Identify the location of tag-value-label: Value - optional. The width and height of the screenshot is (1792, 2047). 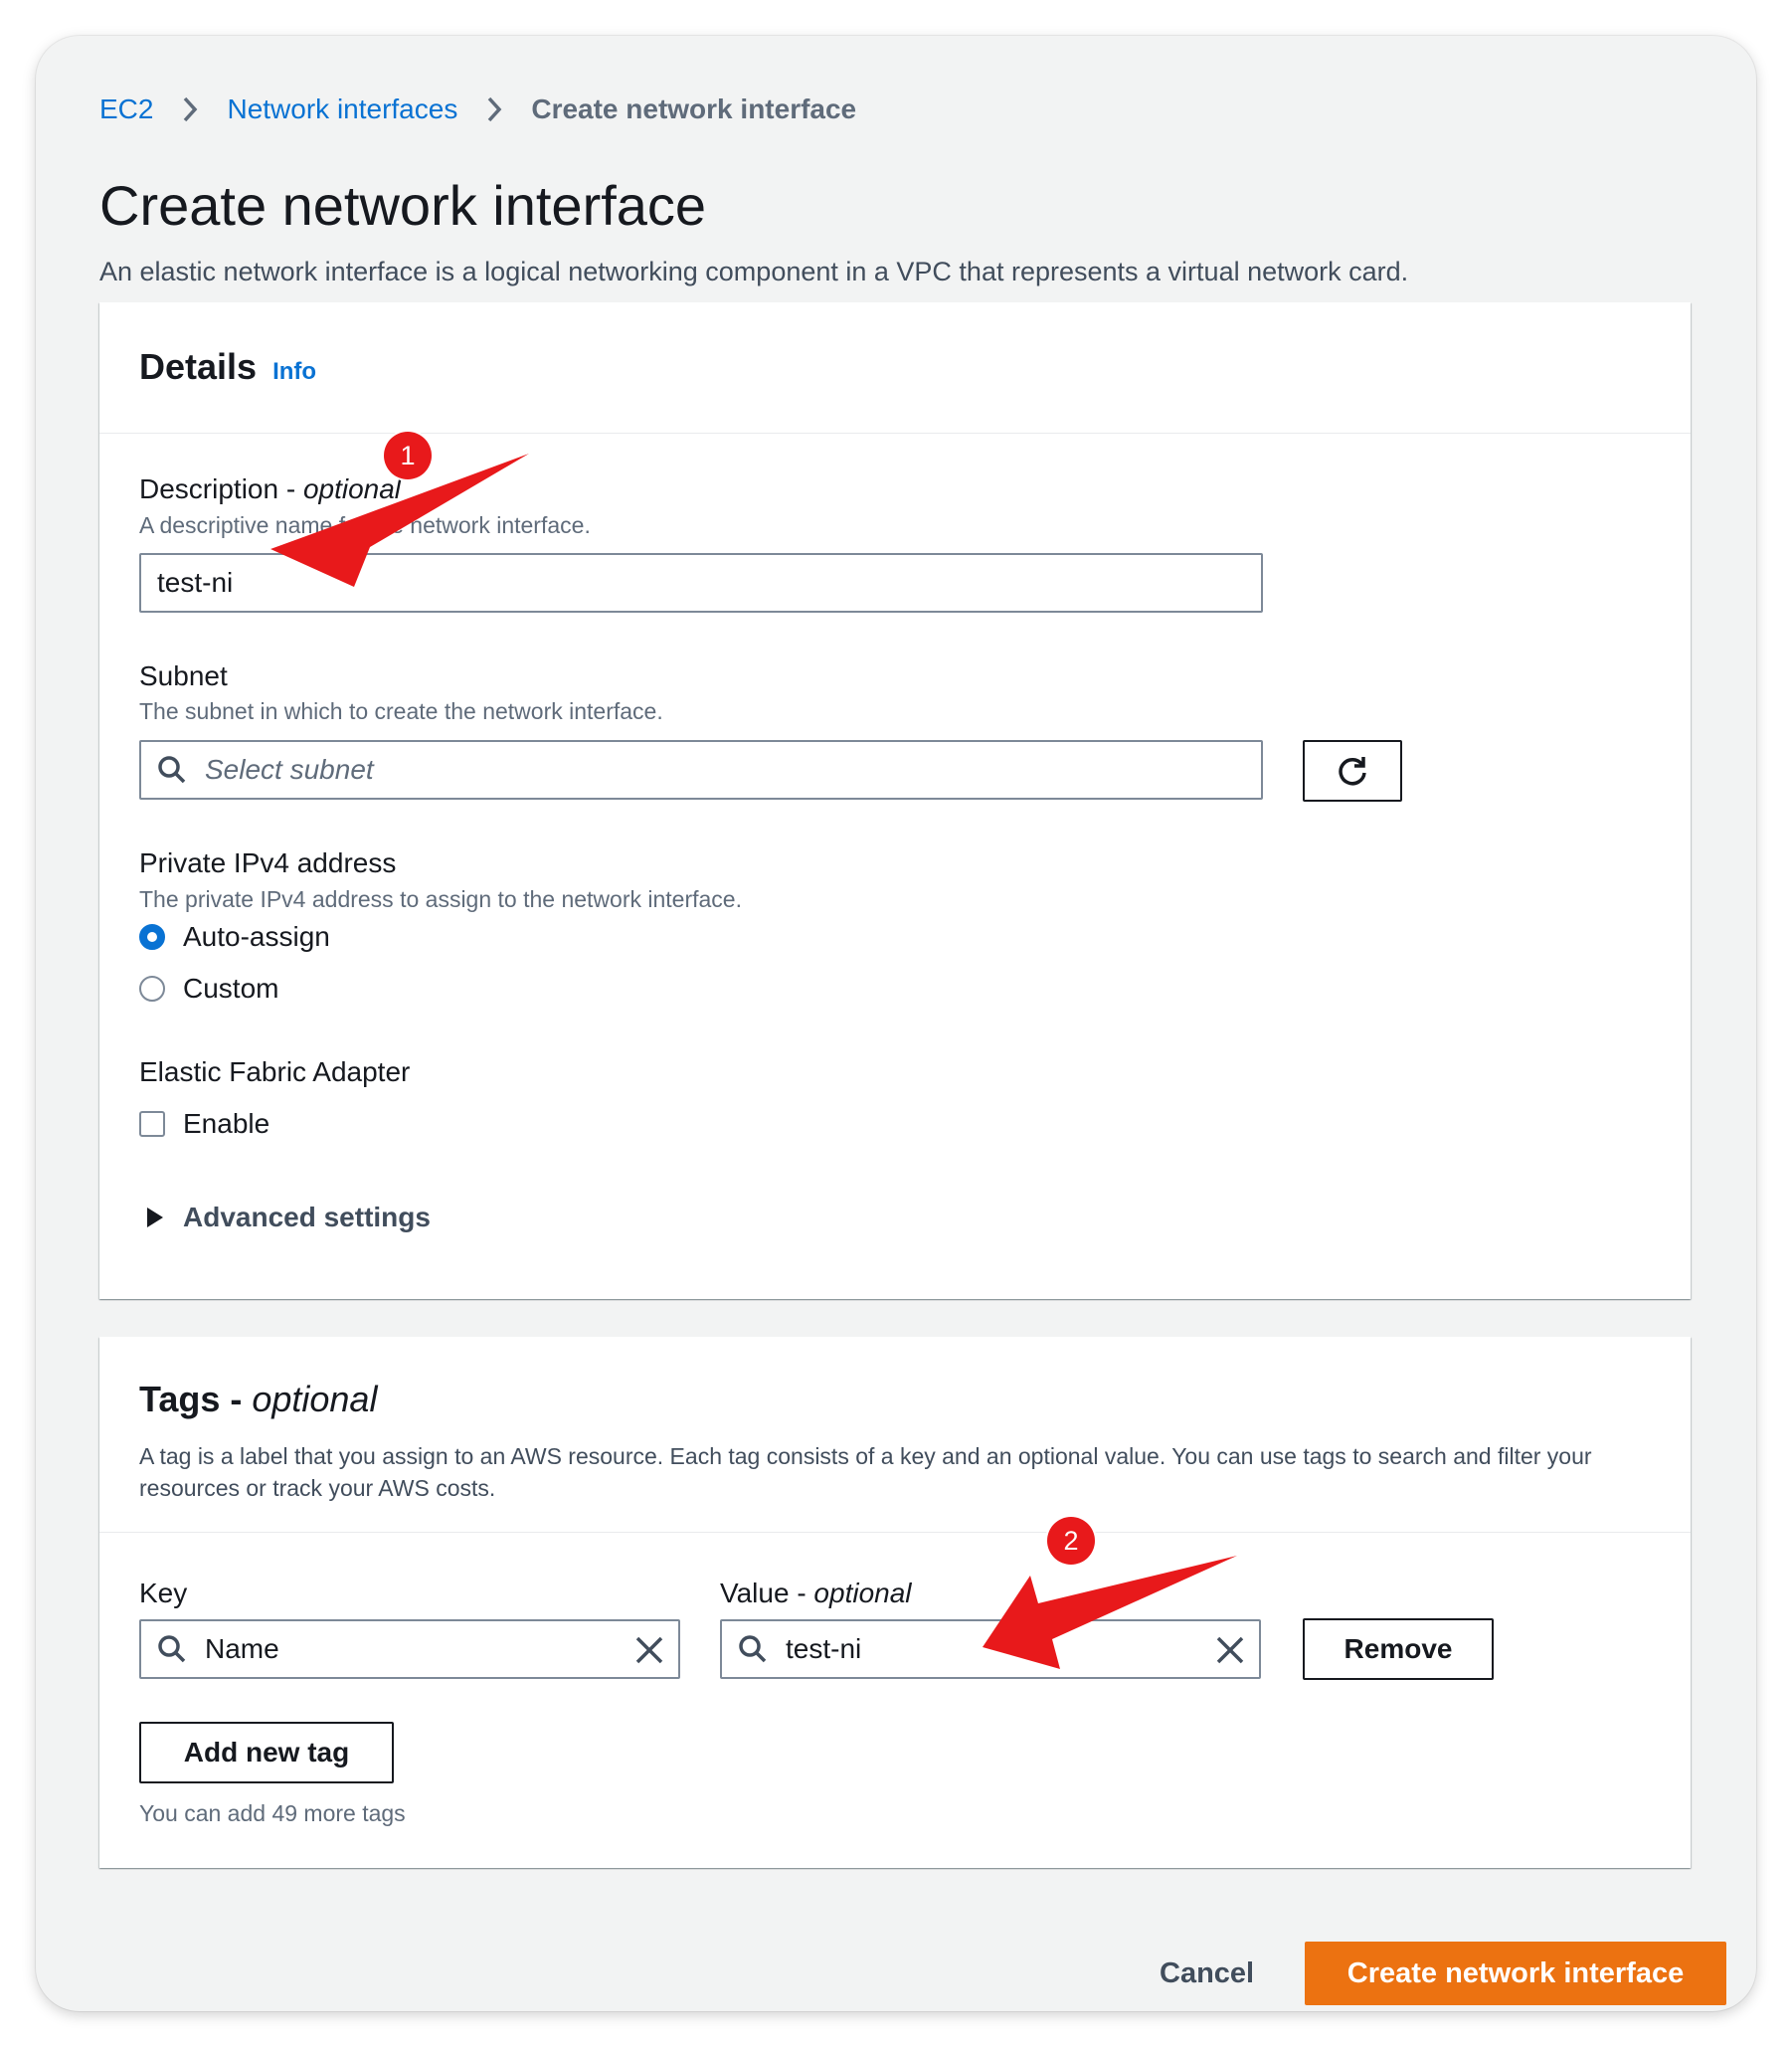
(816, 1593).